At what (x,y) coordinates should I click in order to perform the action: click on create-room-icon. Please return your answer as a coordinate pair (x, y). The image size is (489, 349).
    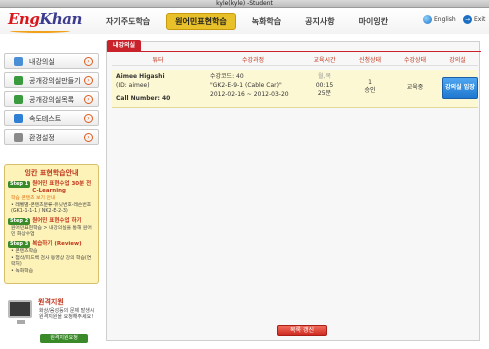
    Looking at the image, I should click on (18, 80).